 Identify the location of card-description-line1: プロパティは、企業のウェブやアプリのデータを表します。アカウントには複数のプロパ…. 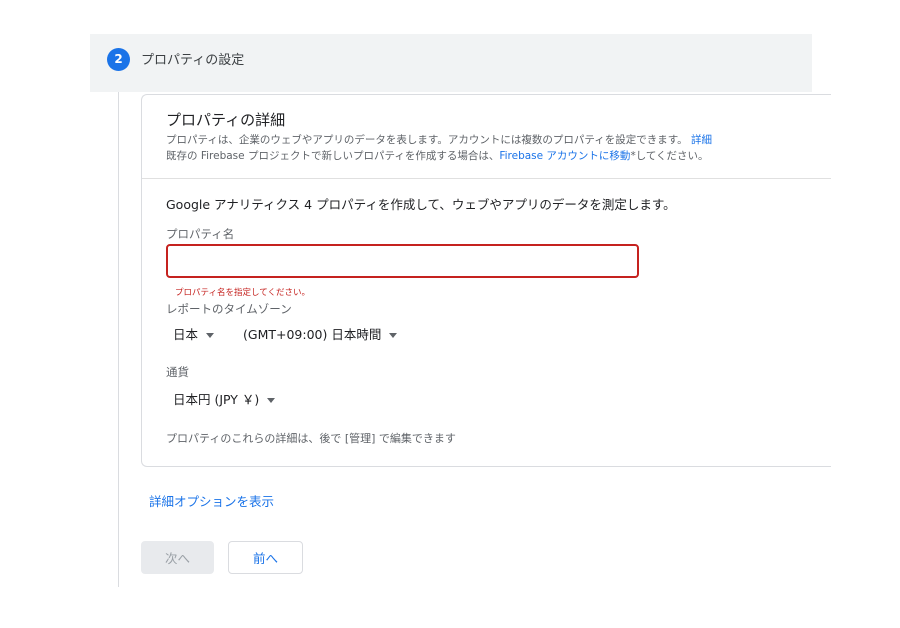
(439, 139).